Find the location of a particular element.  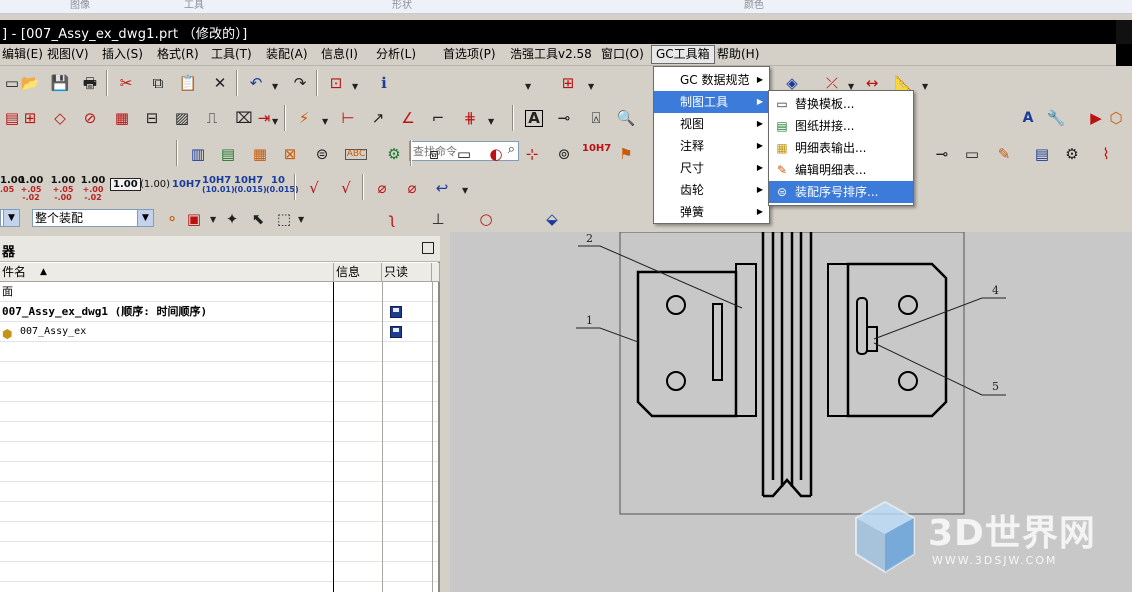

ordinate-dimension-icon: ⋕ is located at coordinates (470, 118).